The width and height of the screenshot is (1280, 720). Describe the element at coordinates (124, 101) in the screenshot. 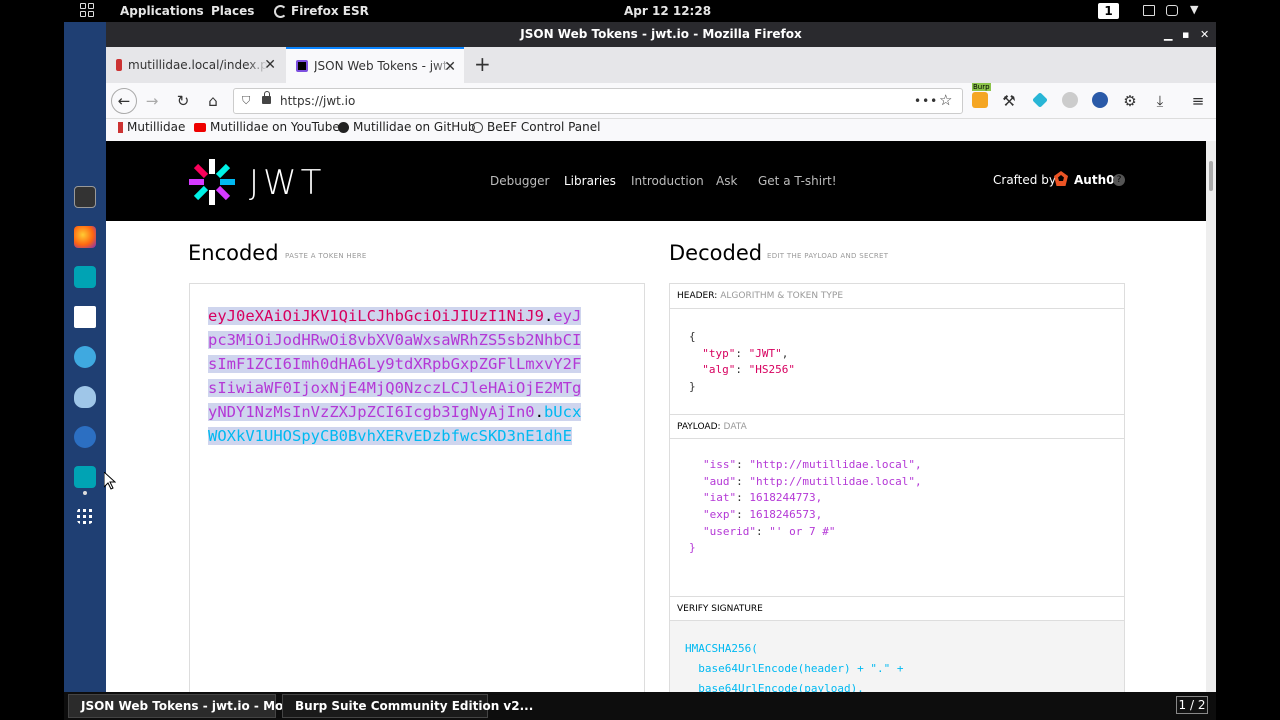

I see `back-button: ←` at that location.